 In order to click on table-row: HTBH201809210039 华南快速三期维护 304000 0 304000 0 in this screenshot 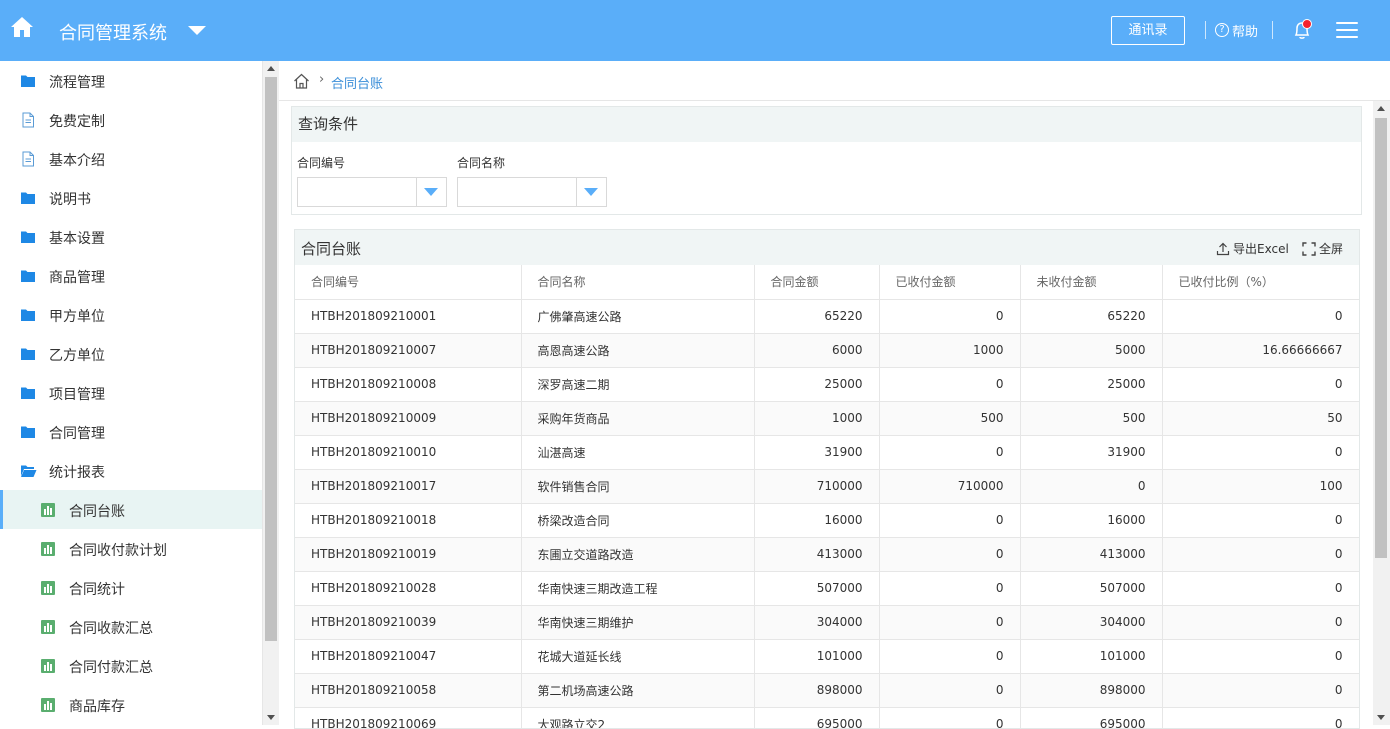, I will do `click(827, 622)`.